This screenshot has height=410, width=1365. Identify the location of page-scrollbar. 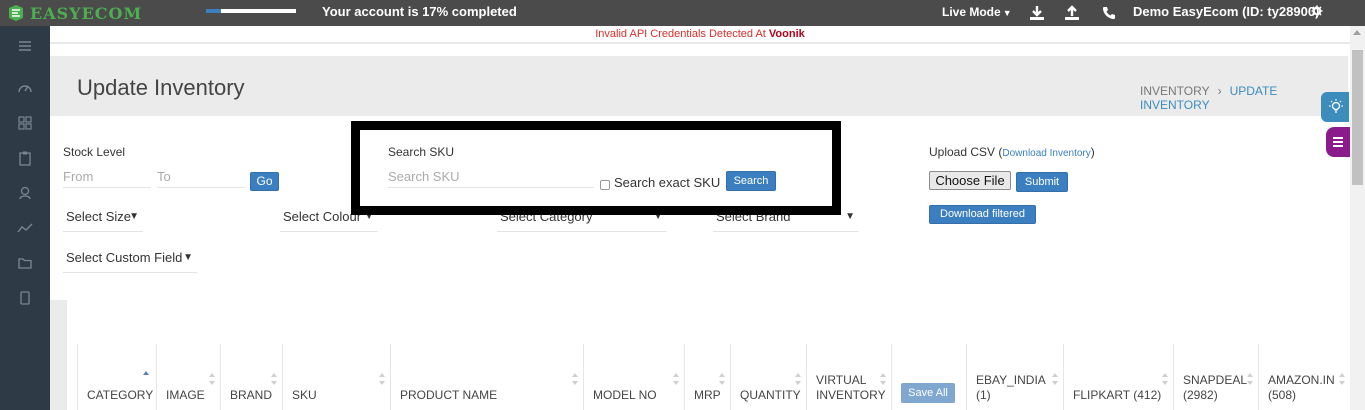
(1357, 218).